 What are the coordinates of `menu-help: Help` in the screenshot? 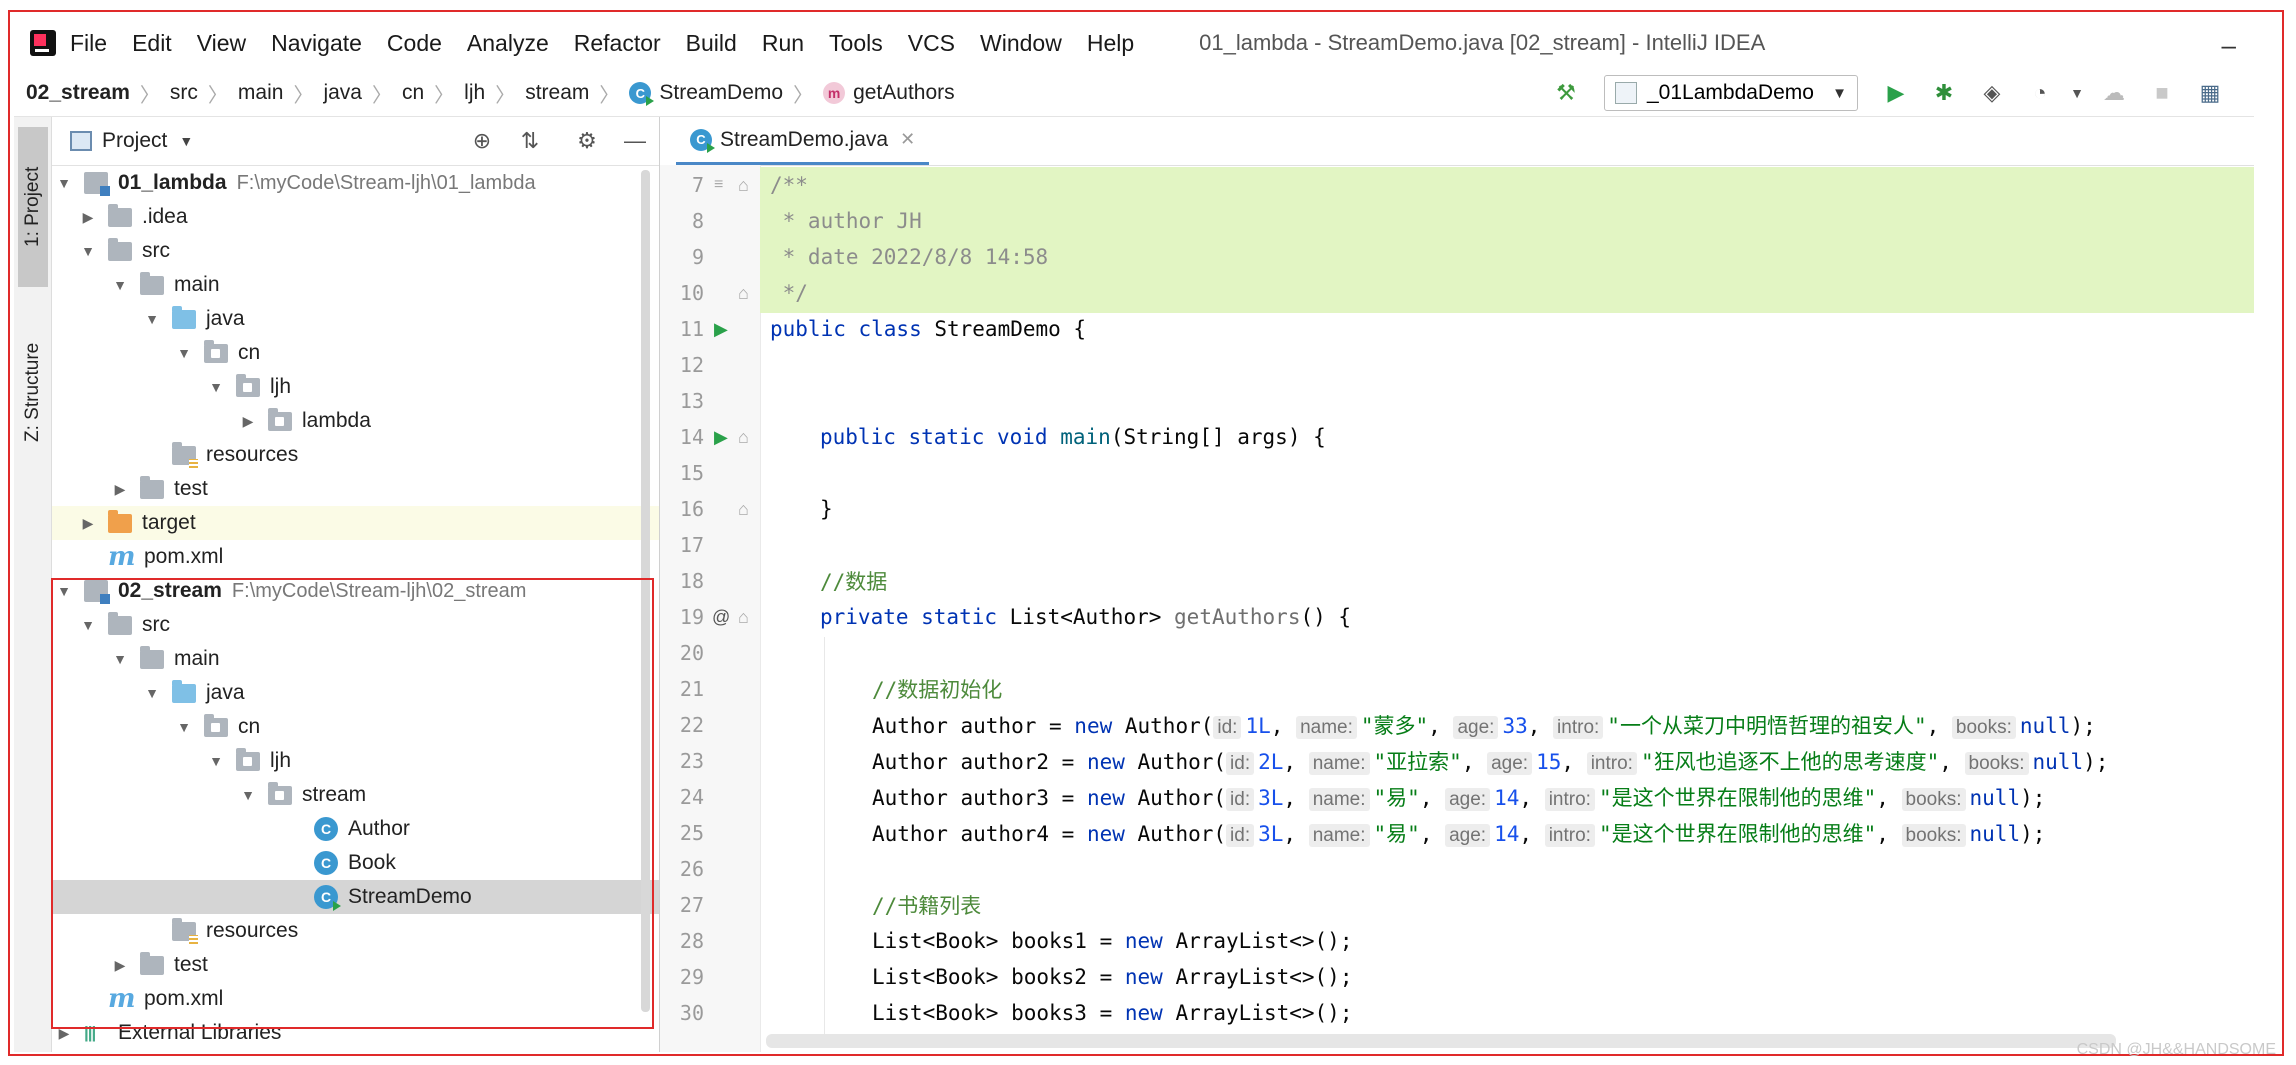 It's located at (1110, 43).